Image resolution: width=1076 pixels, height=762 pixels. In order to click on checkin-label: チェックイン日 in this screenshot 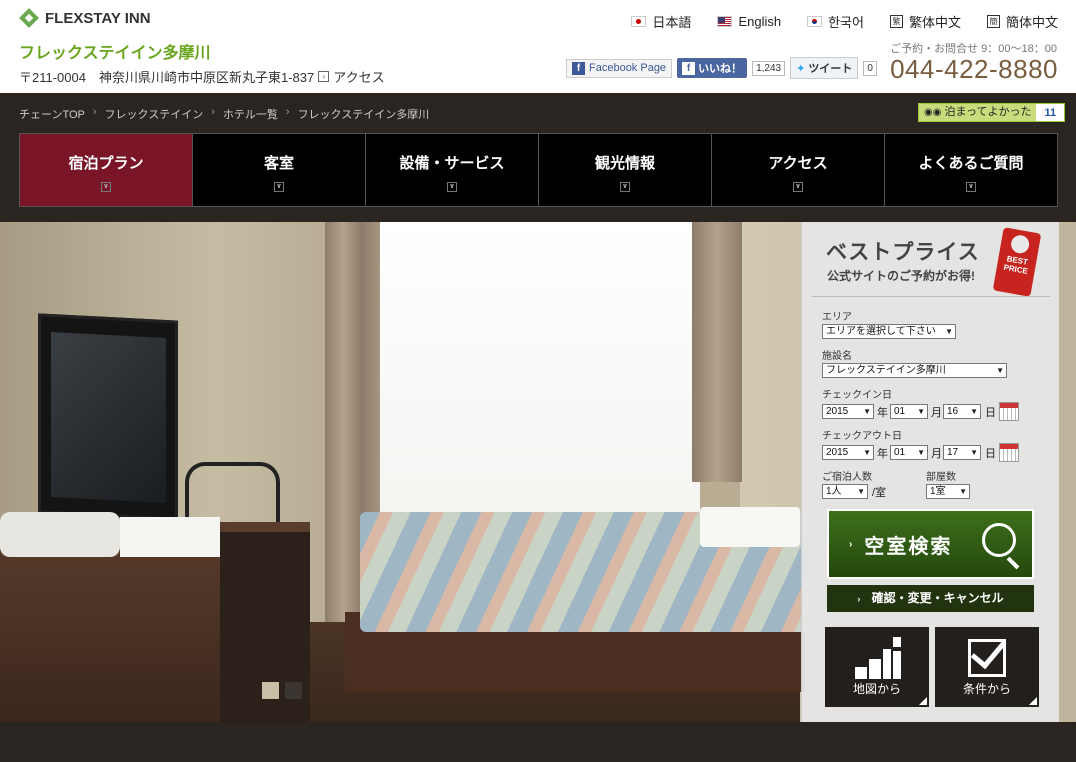, I will do `click(857, 395)`.